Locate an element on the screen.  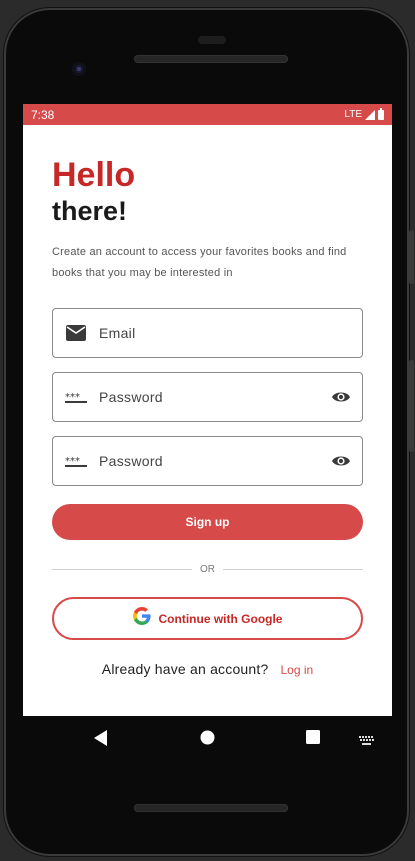
confirm-password-field: *** Password is located at coordinates (207, 461).